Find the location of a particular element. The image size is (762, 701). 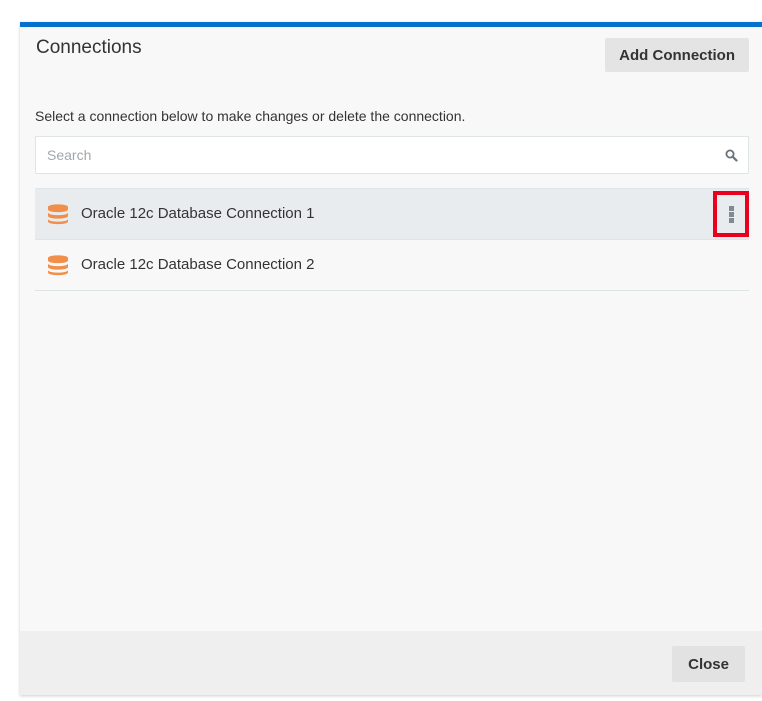

kebab-menu-icon is located at coordinates (731, 214).